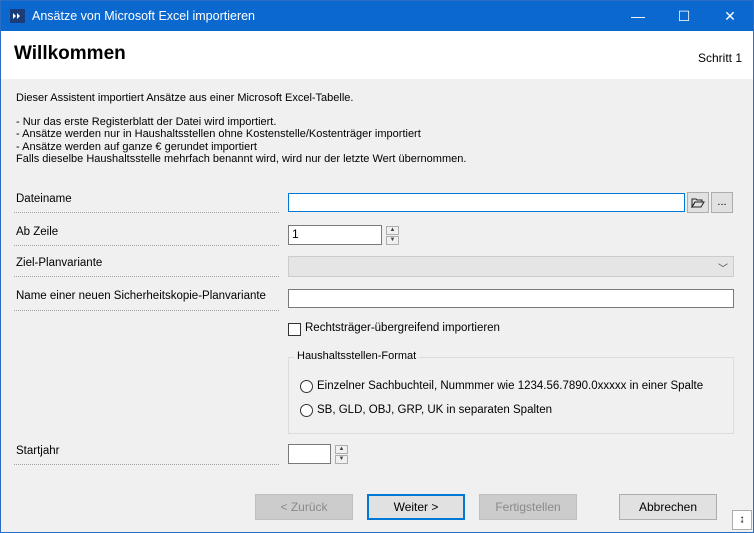  I want to click on sicherheitskopie-separator, so click(146, 310).